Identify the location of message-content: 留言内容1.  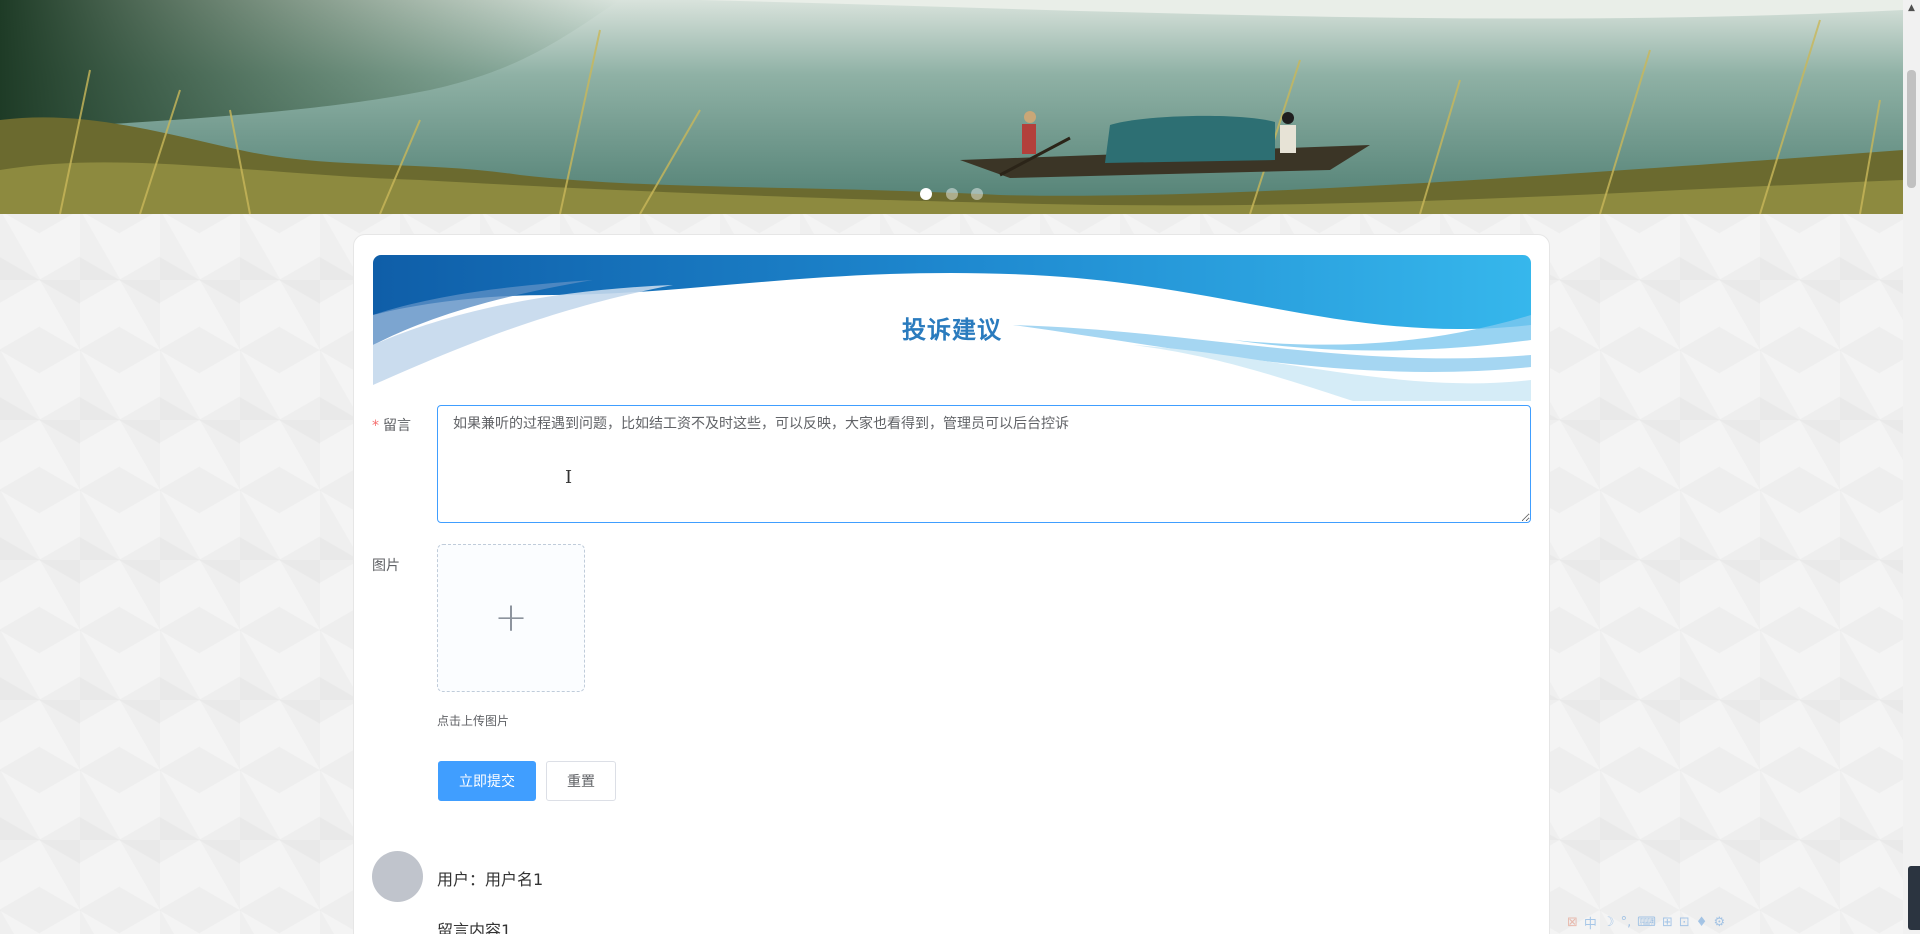
(474, 927).